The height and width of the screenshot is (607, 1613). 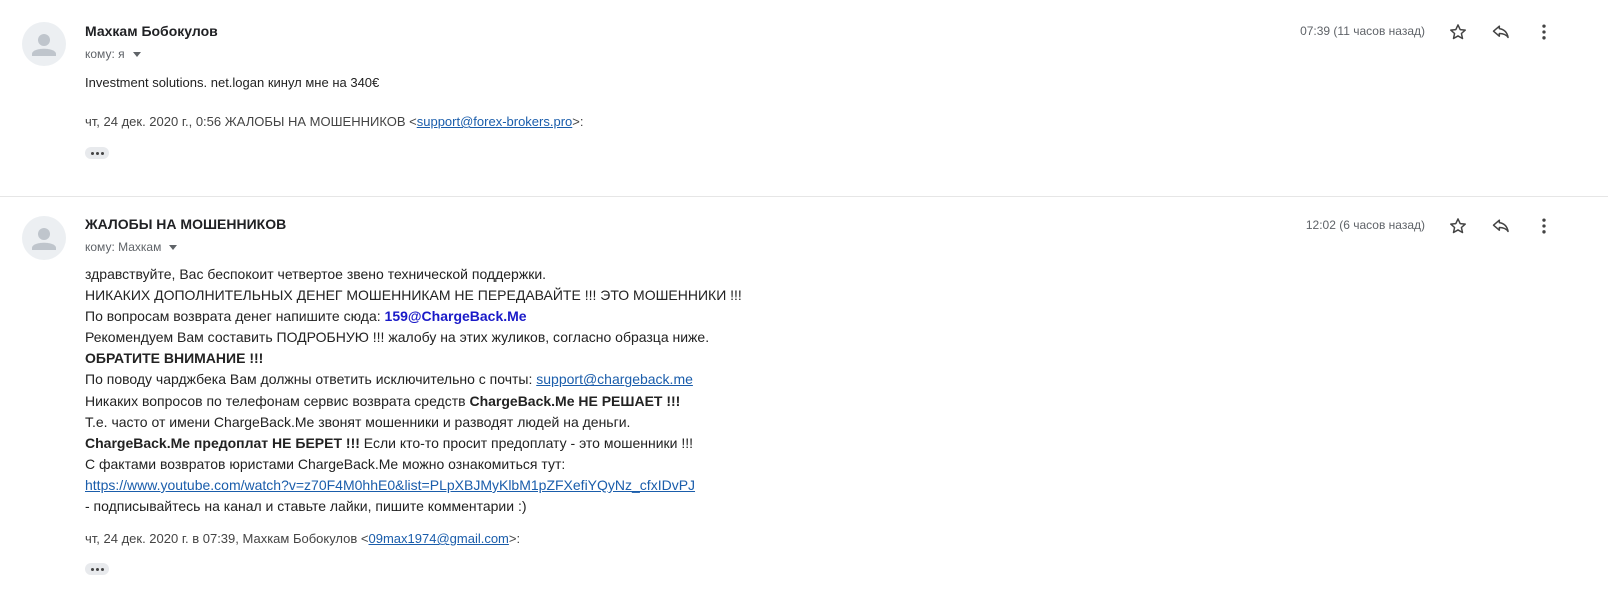 I want to click on body-text-bold: ChargeBack.Me НЕ РЕШАЕТ !!!, so click(x=575, y=400).